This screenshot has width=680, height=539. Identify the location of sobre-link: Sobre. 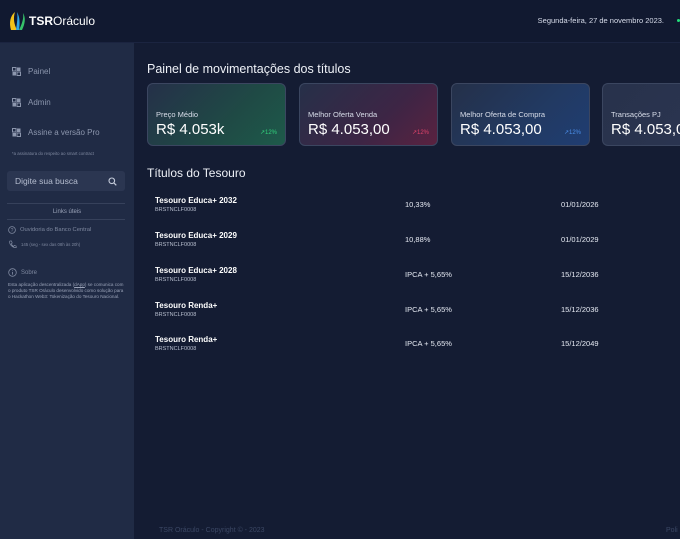
(22, 272).